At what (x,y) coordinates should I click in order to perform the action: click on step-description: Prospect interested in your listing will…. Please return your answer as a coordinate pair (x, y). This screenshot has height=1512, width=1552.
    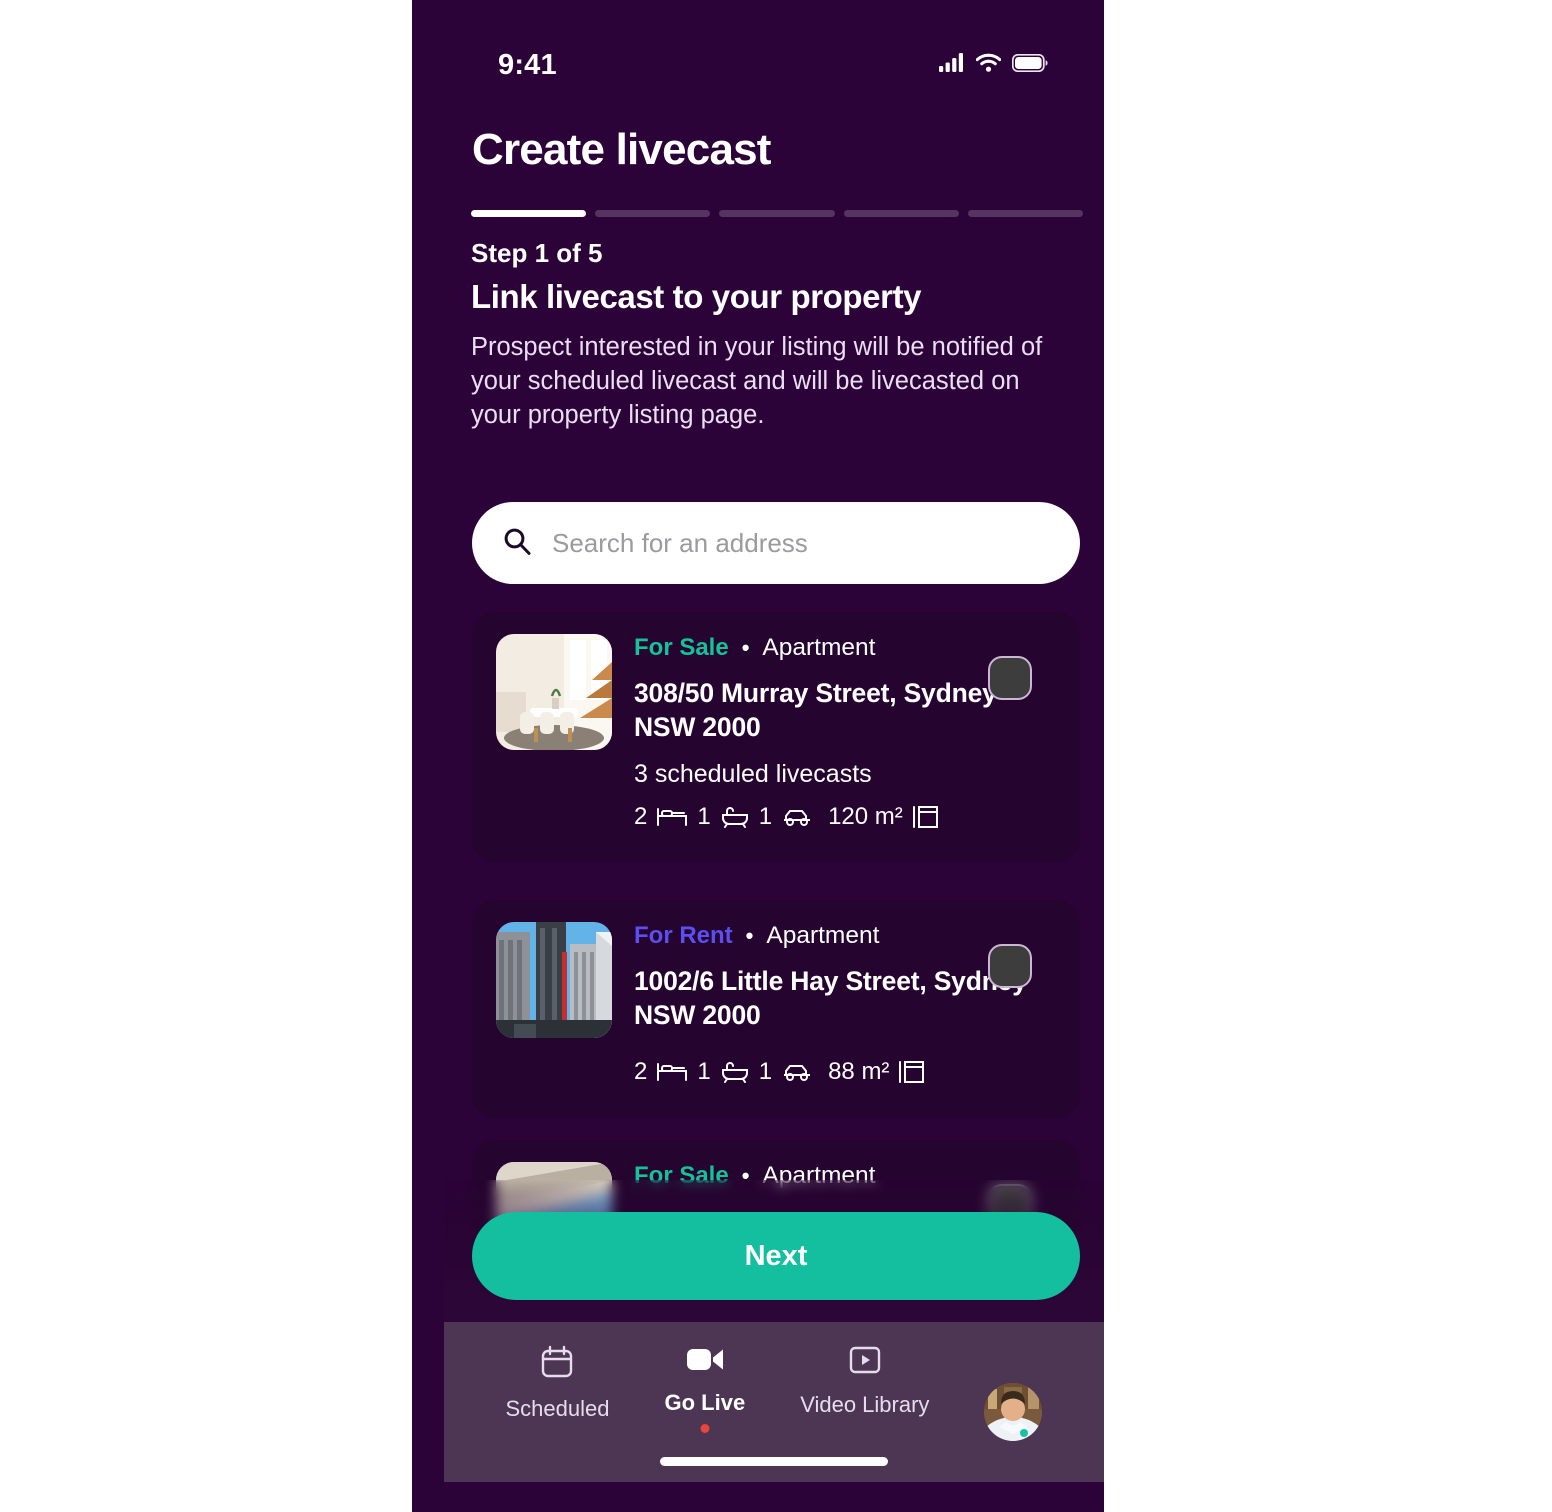
    Looking at the image, I should click on (757, 381).